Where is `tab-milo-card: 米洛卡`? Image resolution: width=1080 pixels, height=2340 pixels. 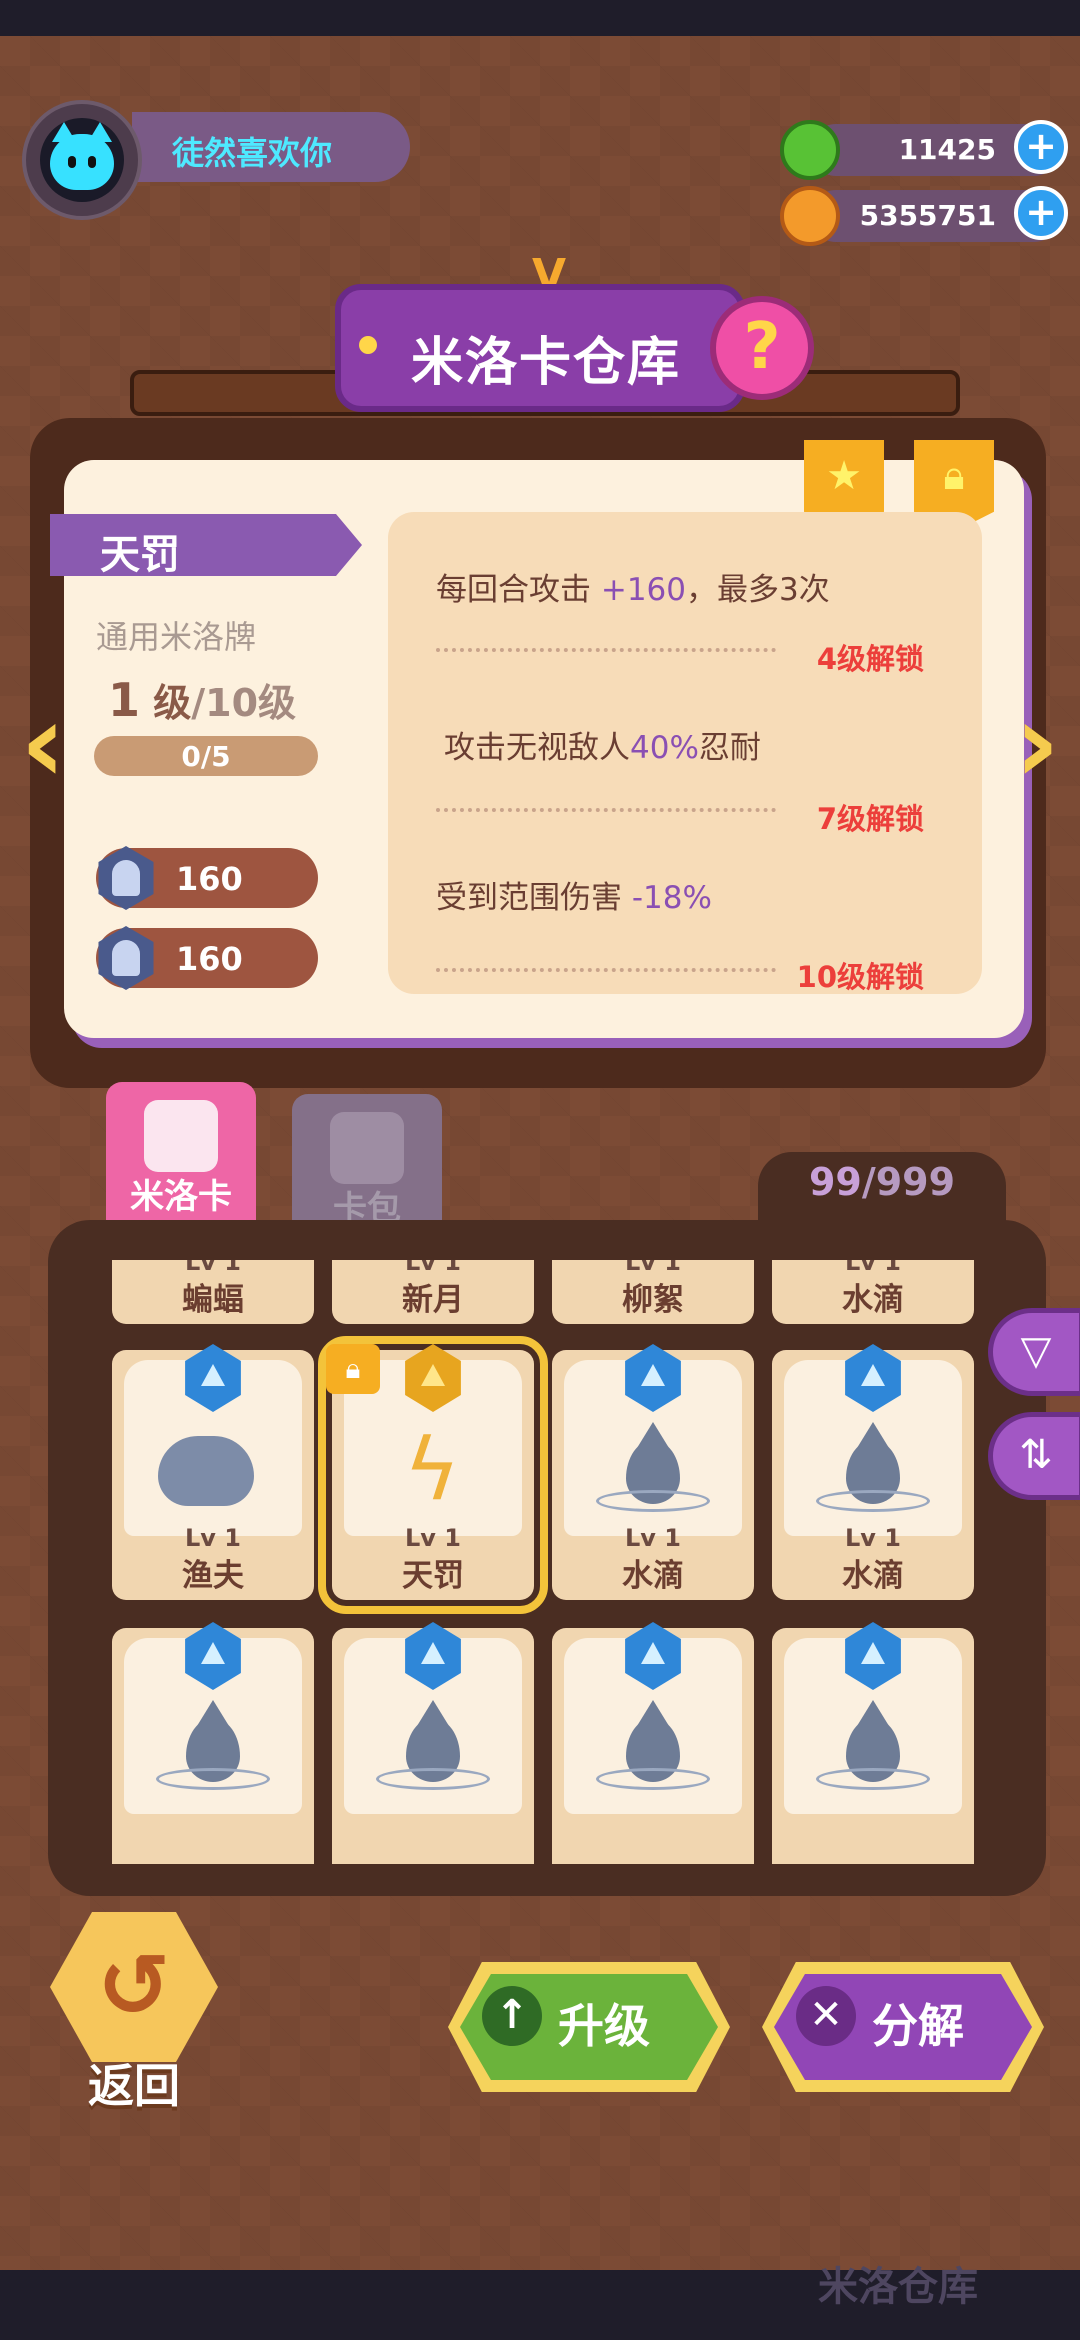 tab-milo-card: 米洛卡 is located at coordinates (181, 1154).